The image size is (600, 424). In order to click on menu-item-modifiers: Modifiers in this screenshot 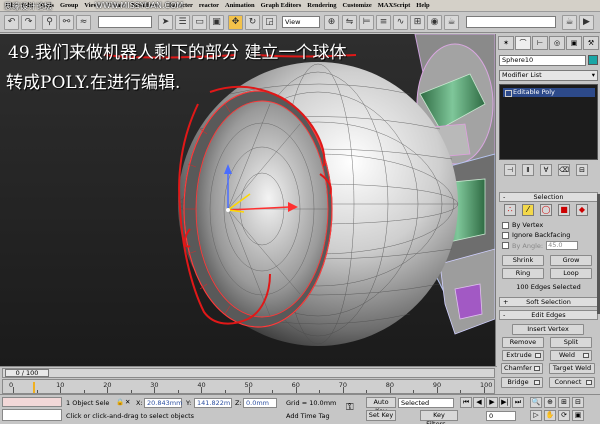, I will do `click(144, 5)`.